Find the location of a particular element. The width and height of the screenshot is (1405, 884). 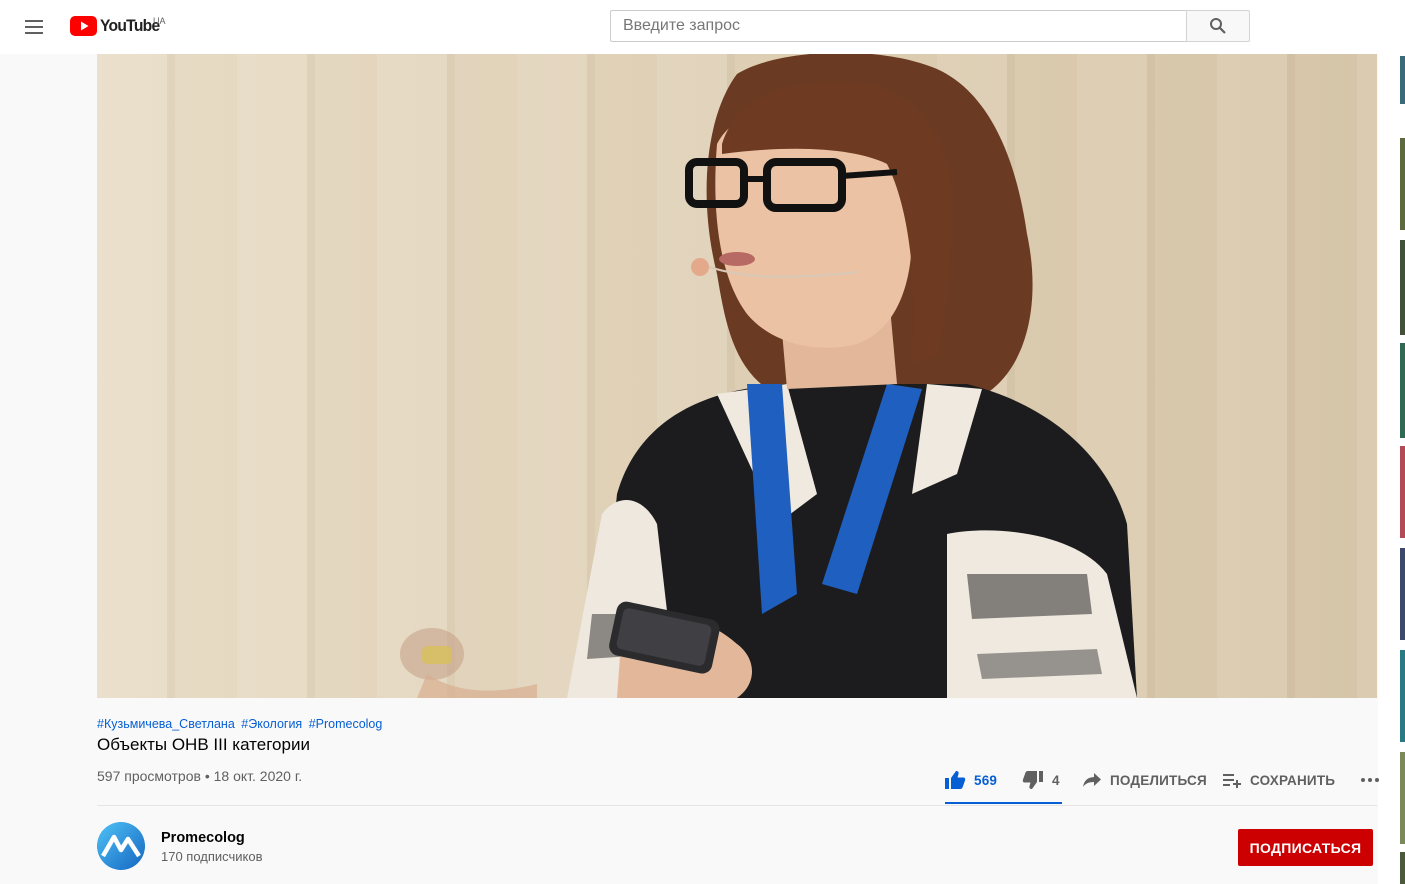

channel-avatar is located at coordinates (121, 846).